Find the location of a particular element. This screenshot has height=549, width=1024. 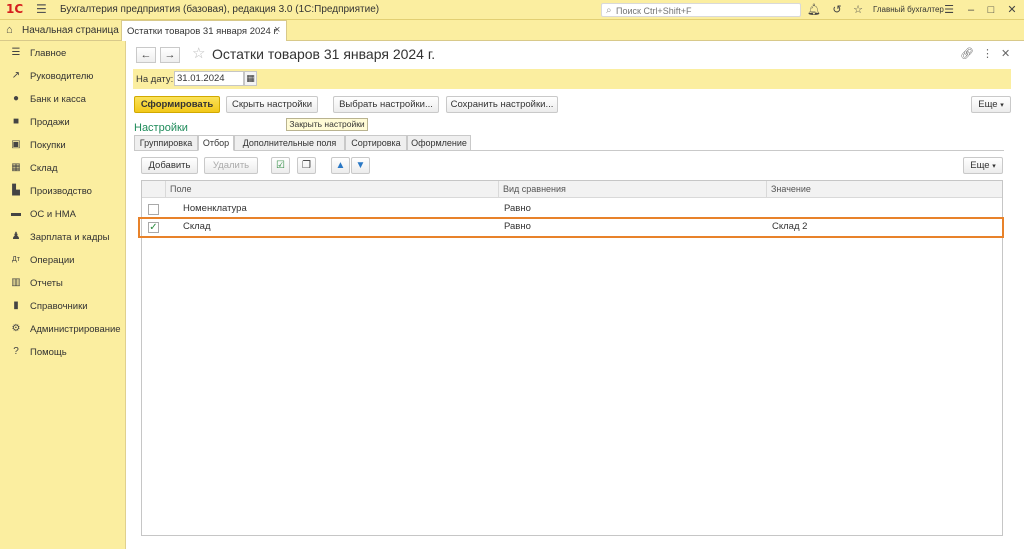

back-button: ← is located at coordinates (146, 55).